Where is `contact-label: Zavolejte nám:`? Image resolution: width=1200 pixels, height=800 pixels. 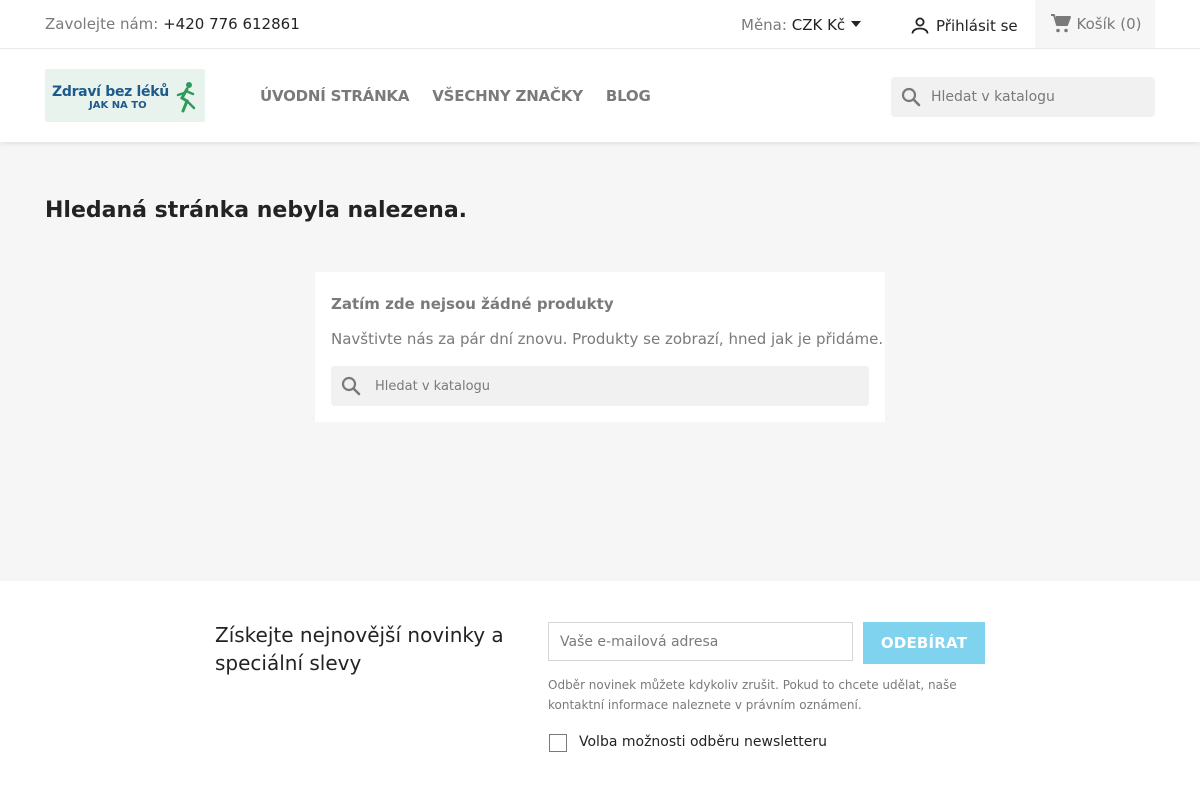 contact-label: Zavolejte nám: is located at coordinates (102, 24).